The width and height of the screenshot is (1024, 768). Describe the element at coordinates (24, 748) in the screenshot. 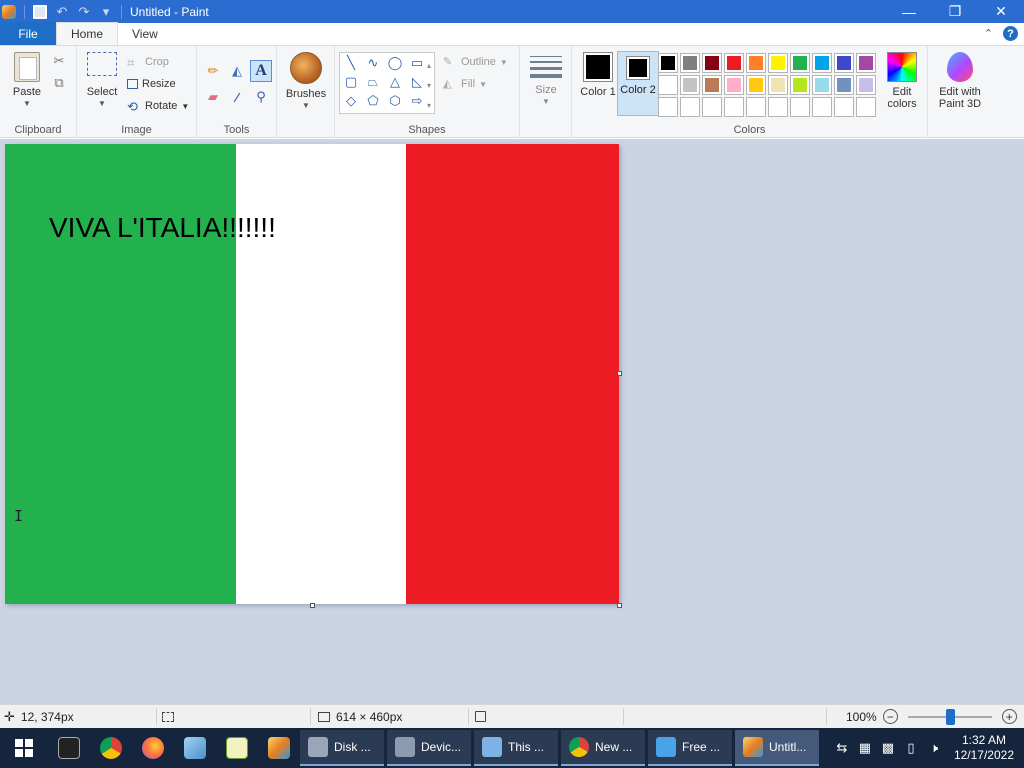

I see `start-button` at that location.